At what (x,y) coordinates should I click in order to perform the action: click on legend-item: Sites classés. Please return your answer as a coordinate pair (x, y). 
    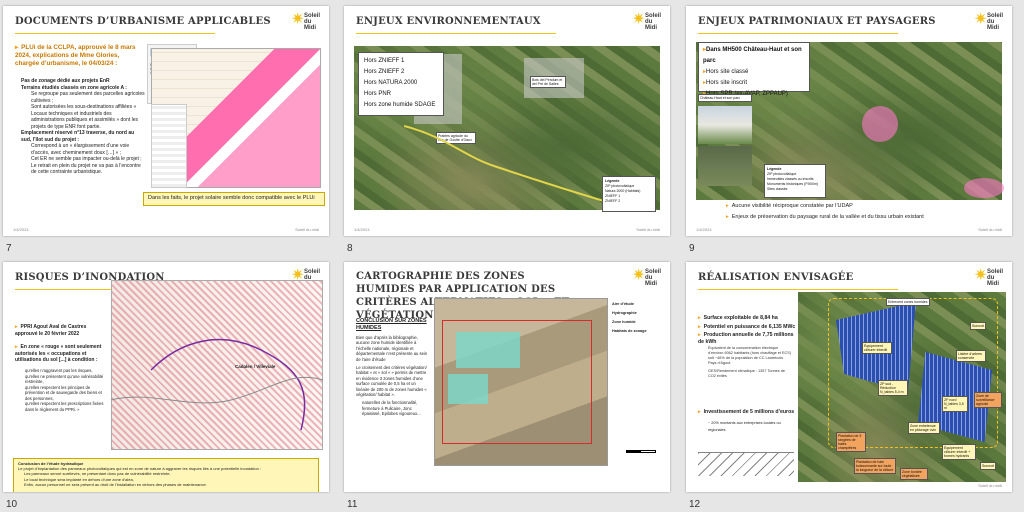
    Looking at the image, I should click on (777, 189).